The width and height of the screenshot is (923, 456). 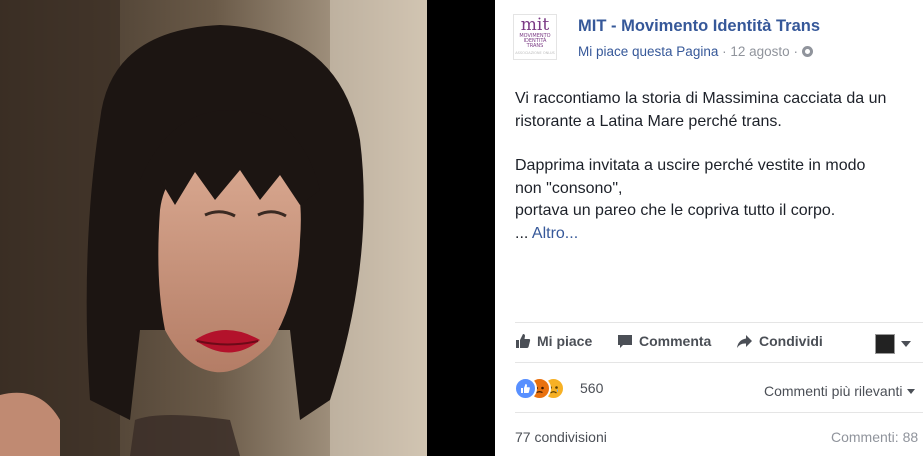 What do you see at coordinates (561, 437) in the screenshot?
I see `shares-count-link: 77 condivisioni` at bounding box center [561, 437].